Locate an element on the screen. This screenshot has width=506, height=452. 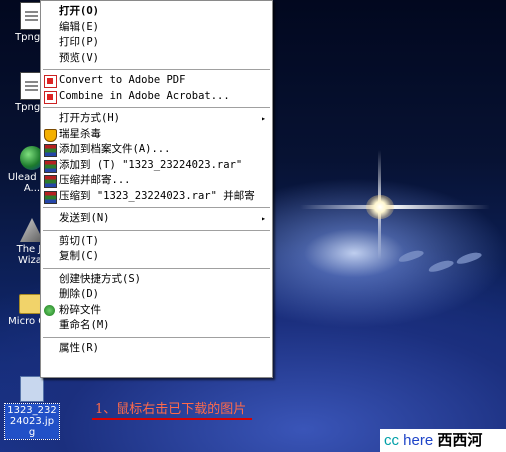
menu-item-open: 打开(O) is located at coordinates (156, 12).